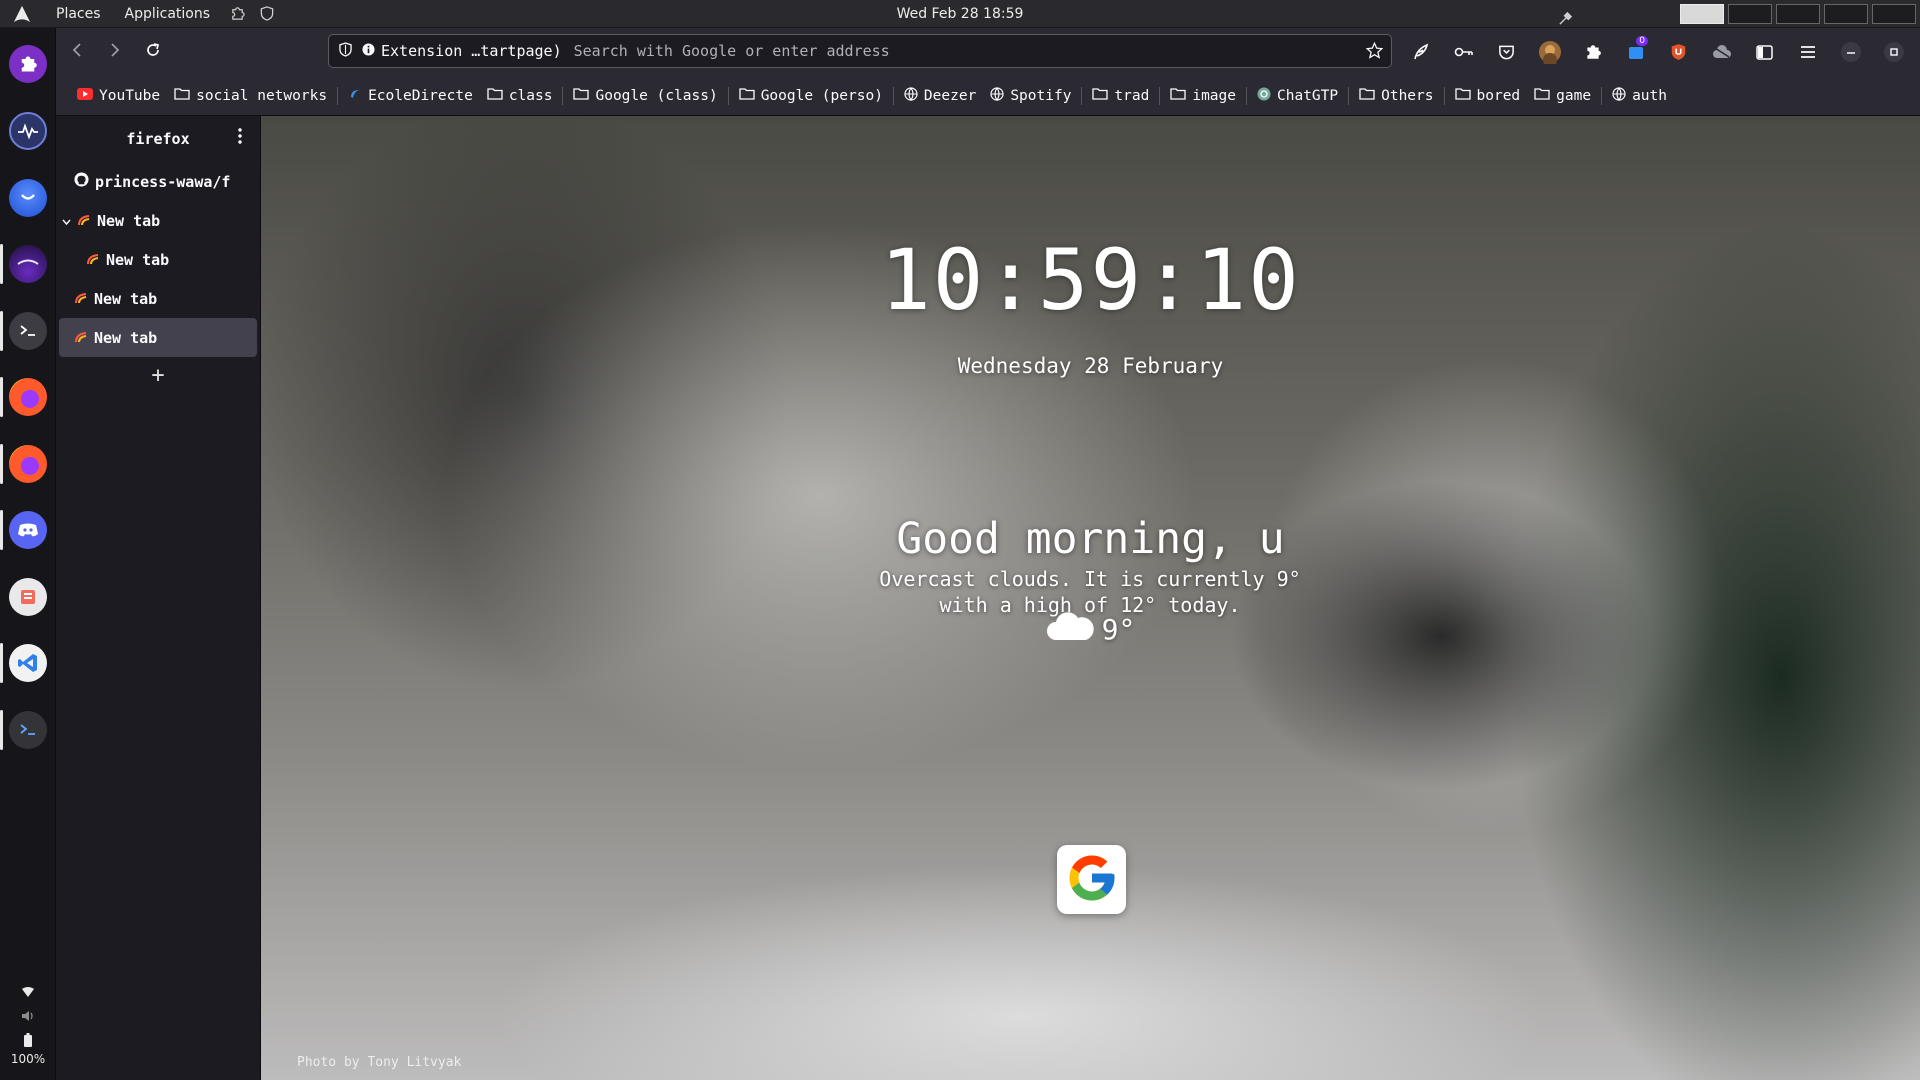  Describe the element at coordinates (340, 51) in the screenshot. I see `tracking-shield-icon` at that location.